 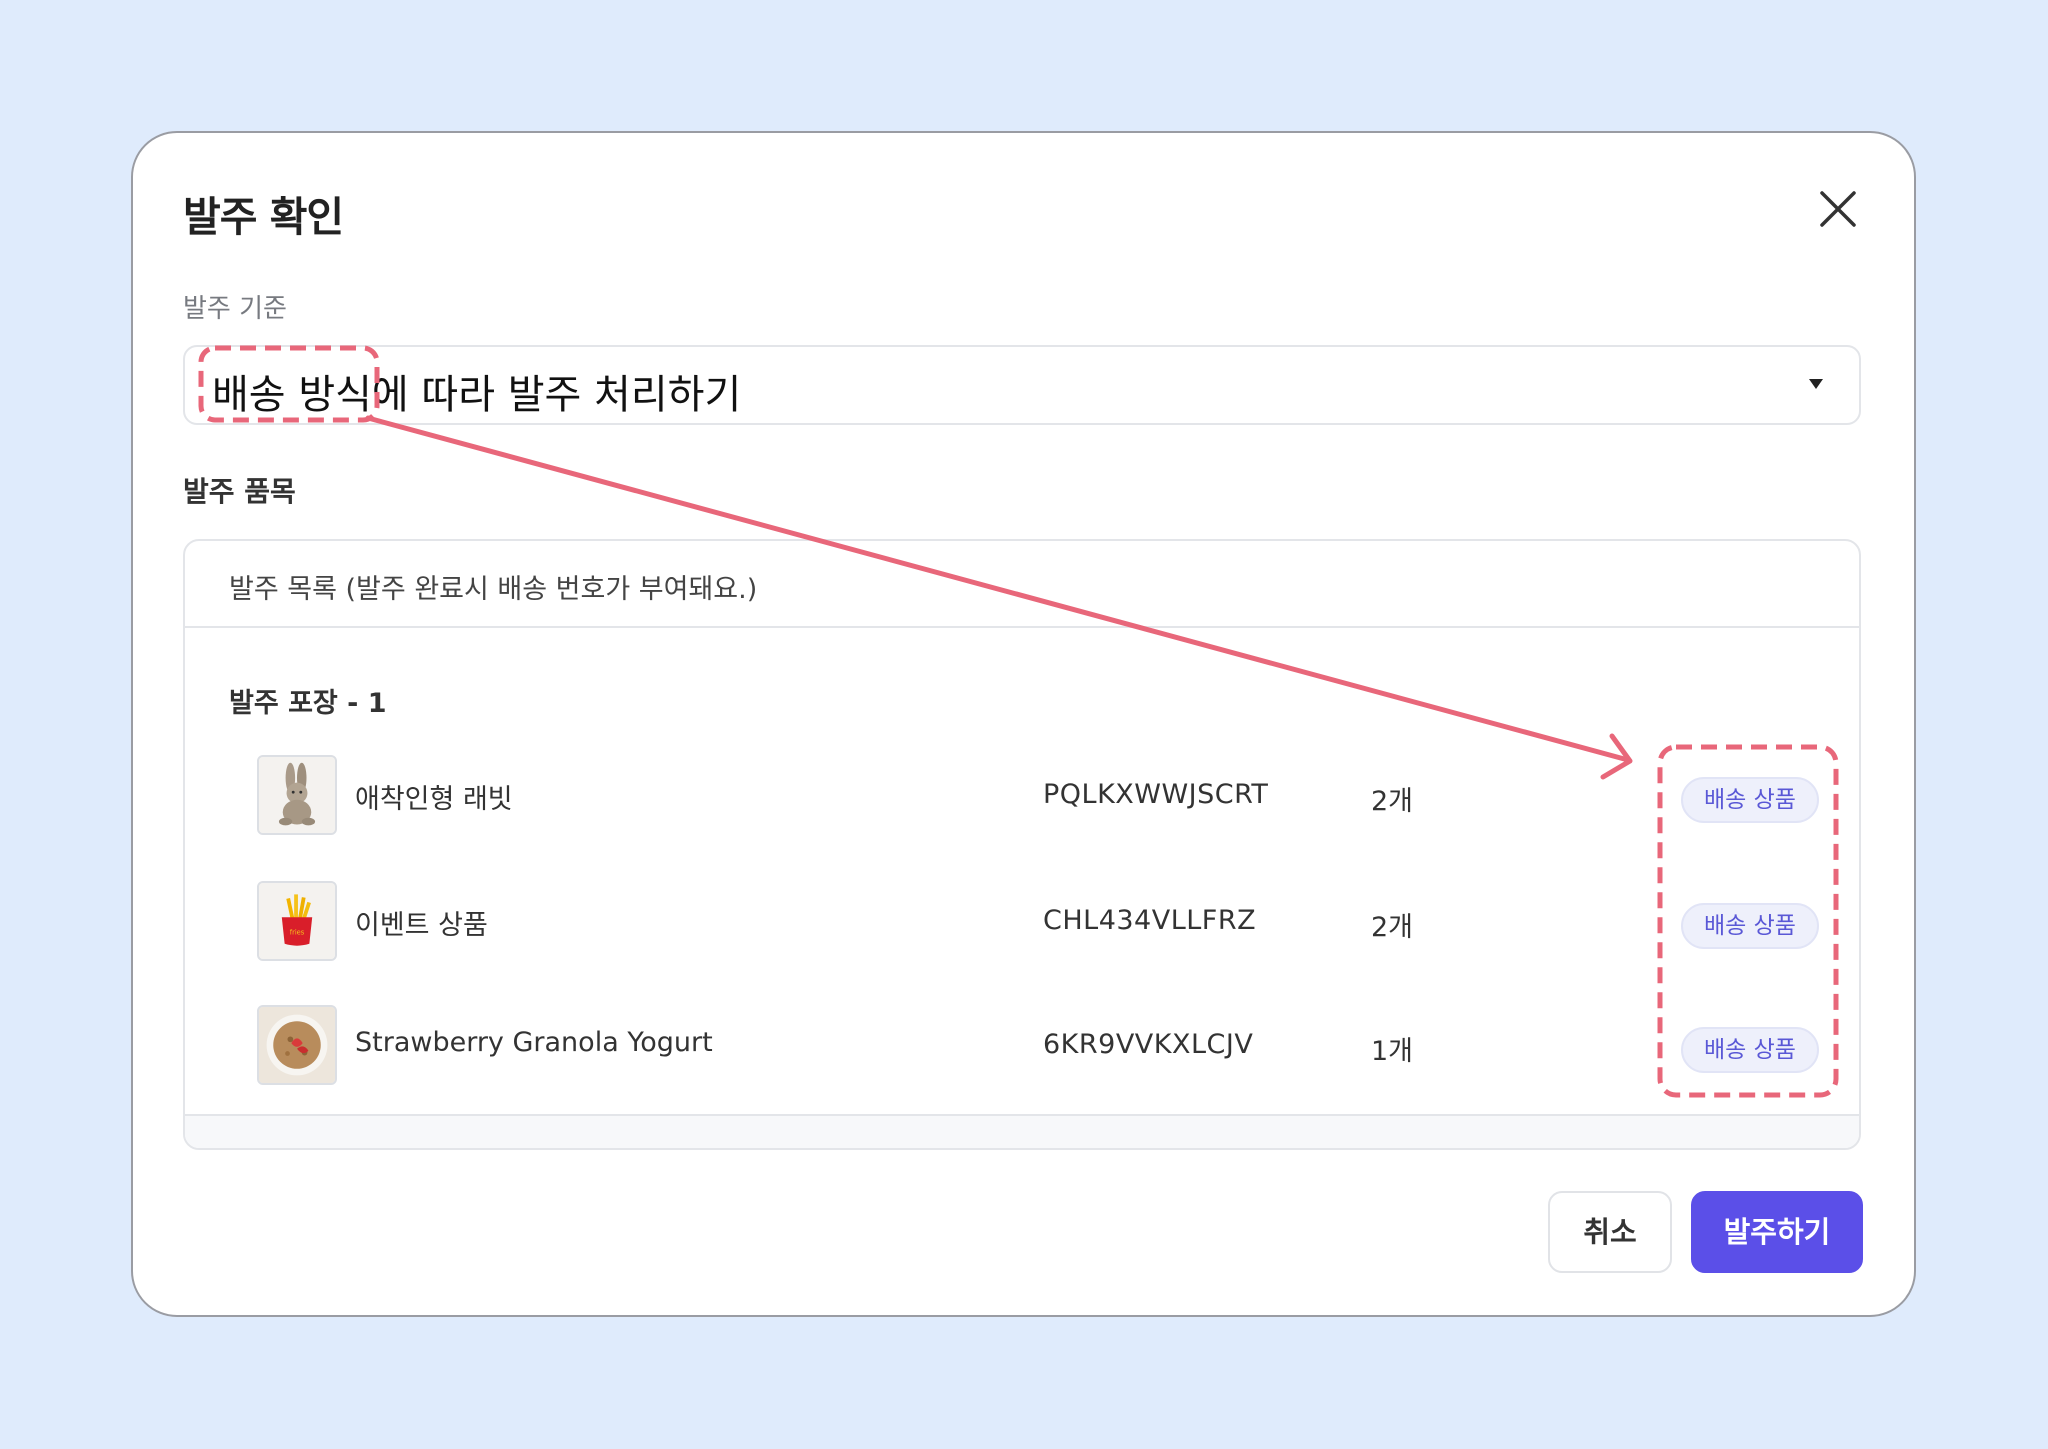 I want to click on criteria-select-value: 배송 방식에 따라 발주 처리하기, so click(x=477, y=395).